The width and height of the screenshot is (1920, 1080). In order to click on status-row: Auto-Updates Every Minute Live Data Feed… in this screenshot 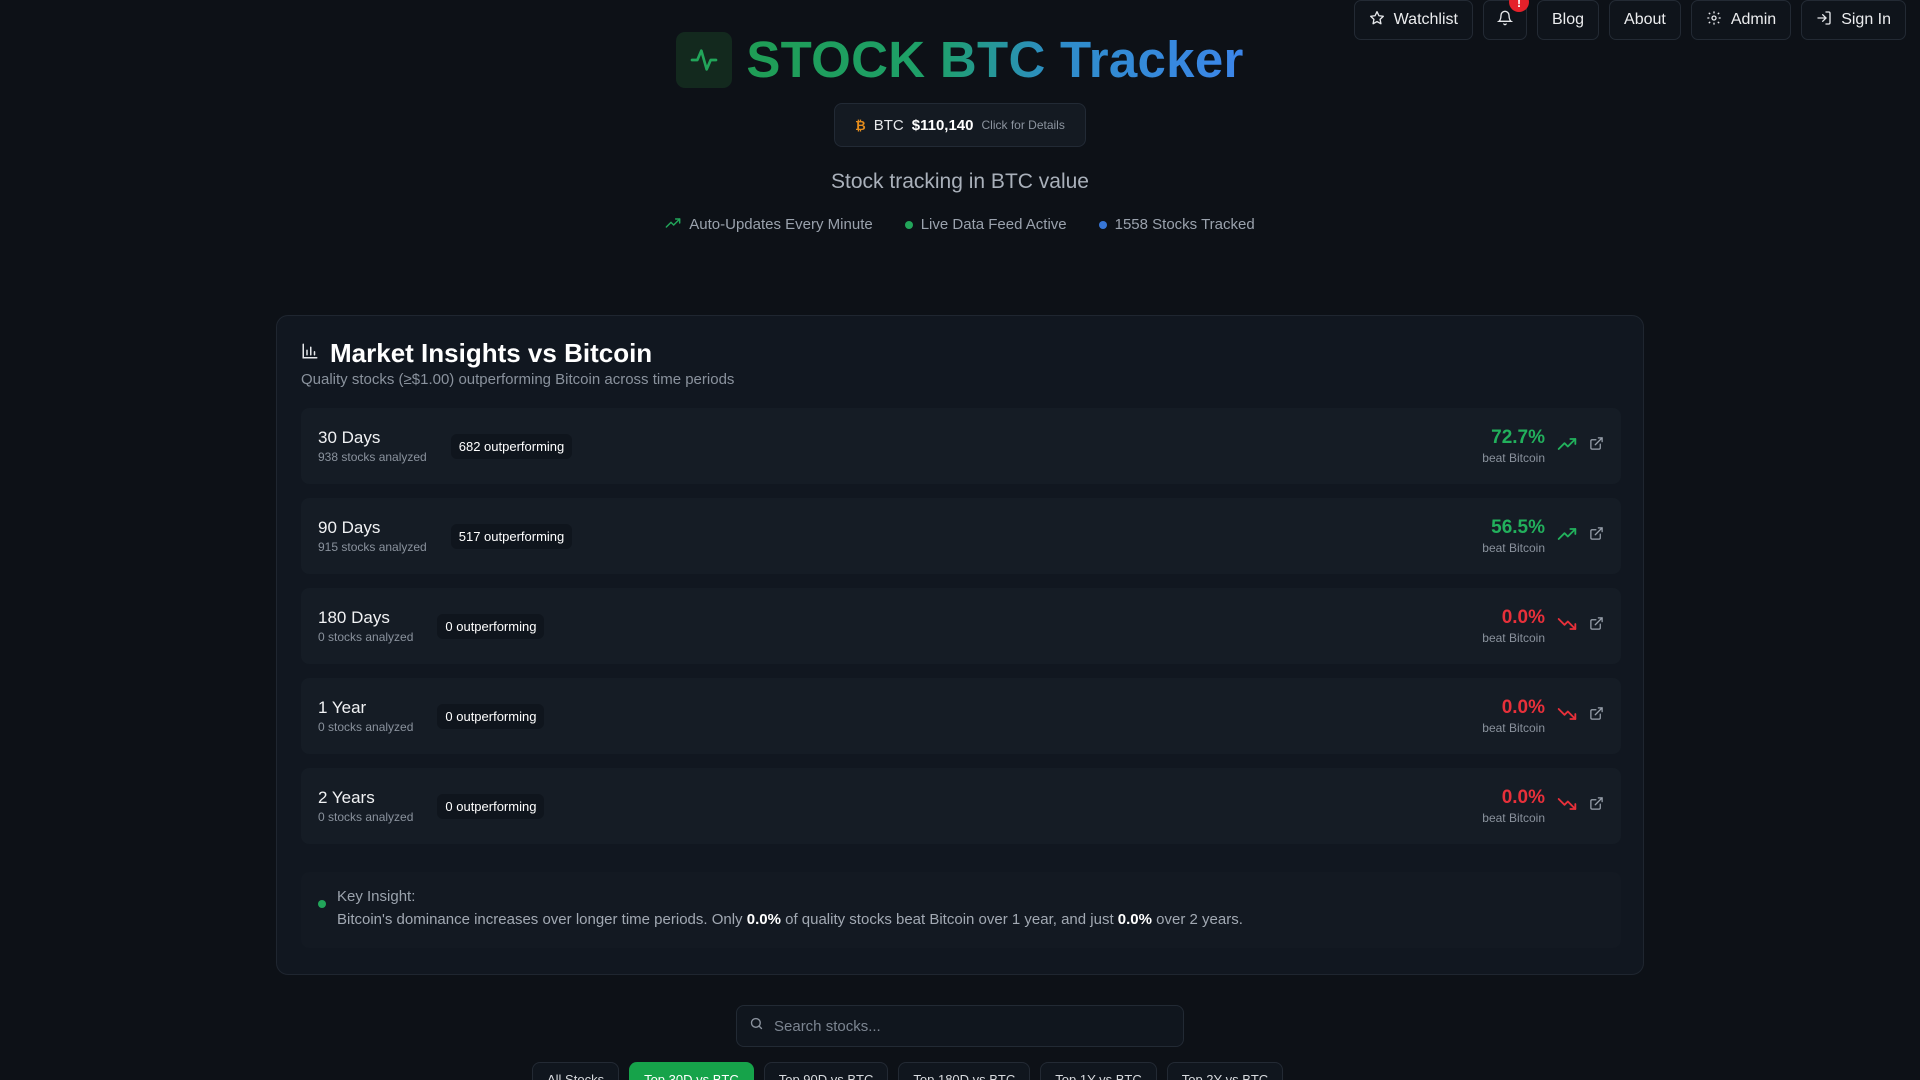, I will do `click(960, 224)`.